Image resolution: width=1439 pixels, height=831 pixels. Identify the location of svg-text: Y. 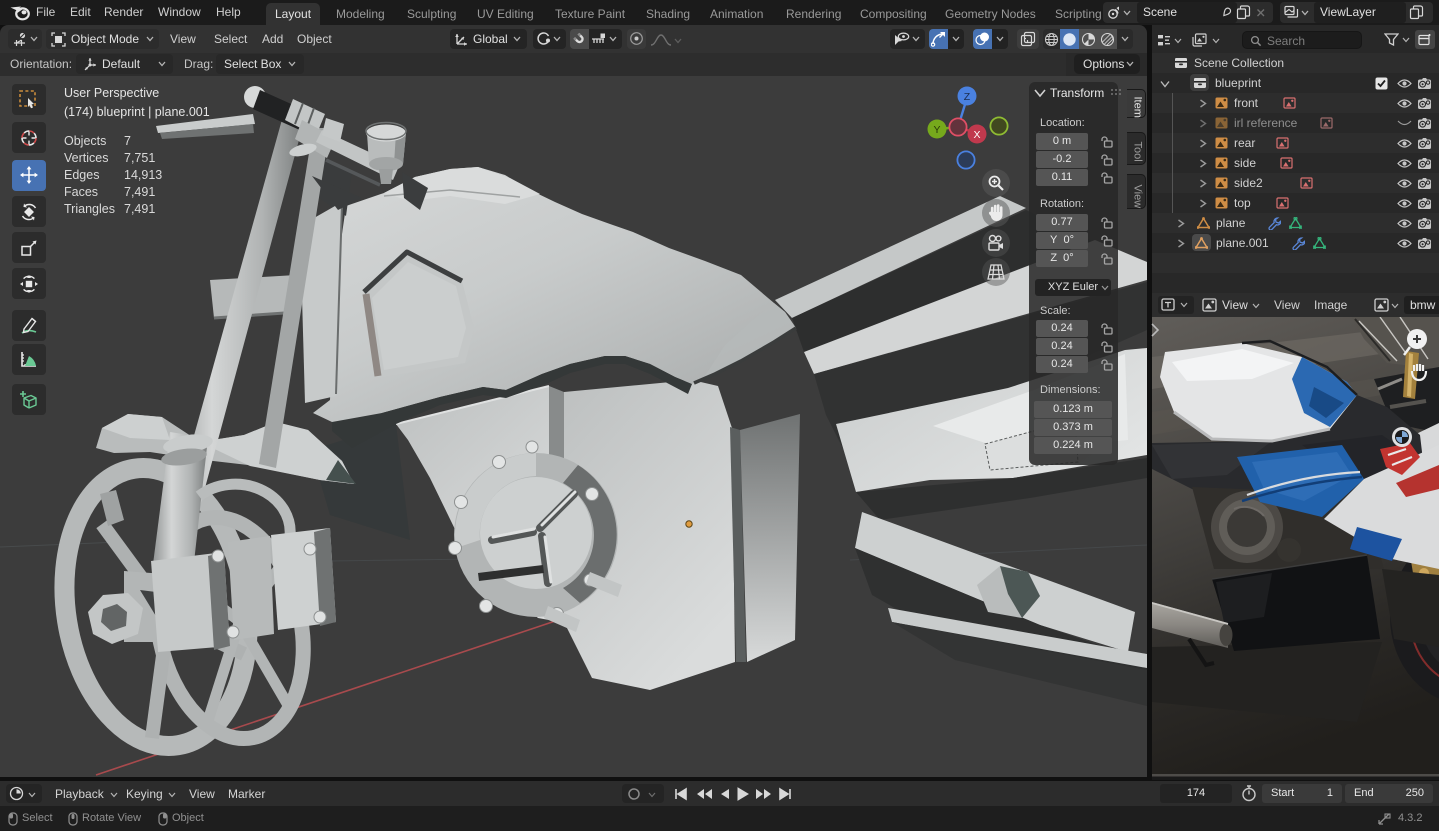
(936, 130).